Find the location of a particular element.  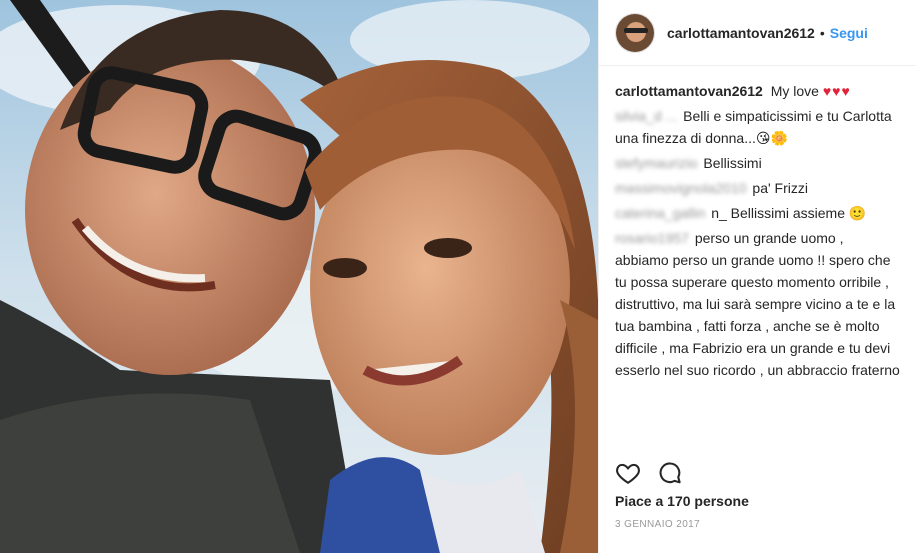

heart-emoji-icon: ♥♥♥ is located at coordinates (836, 91).